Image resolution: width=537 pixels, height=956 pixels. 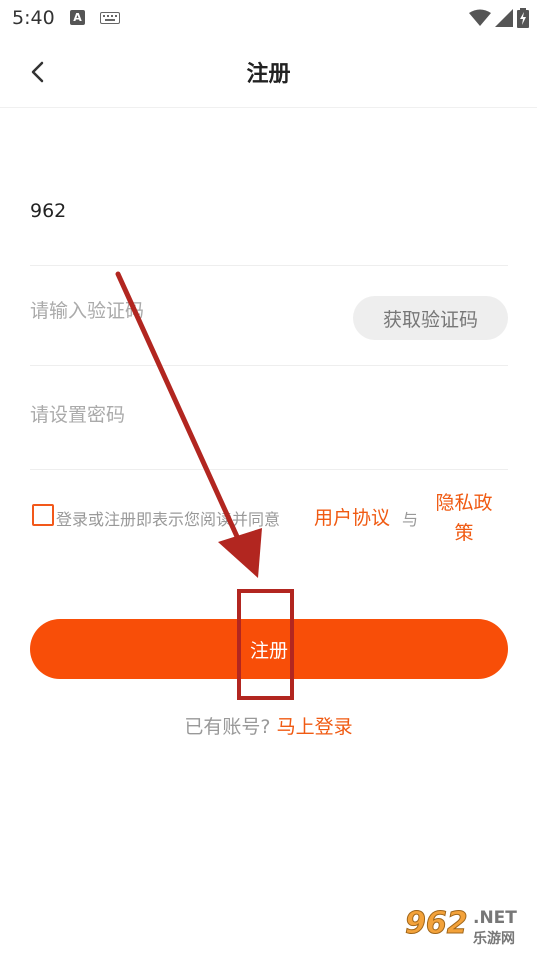 I want to click on phone-input, so click(x=180, y=211).